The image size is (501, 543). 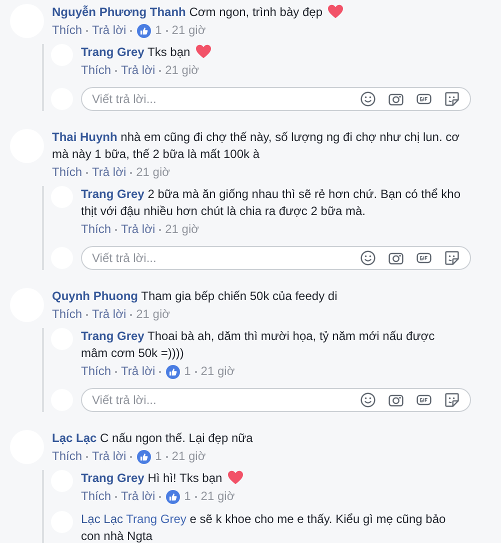 What do you see at coordinates (264, 527) in the screenshot?
I see `comment-text: Lạc Lạc Trang Grey e sẽ k khoe cho me e thấy. Kiểu gì mẹ cũng bảo con nhà Ngta` at bounding box center [264, 527].